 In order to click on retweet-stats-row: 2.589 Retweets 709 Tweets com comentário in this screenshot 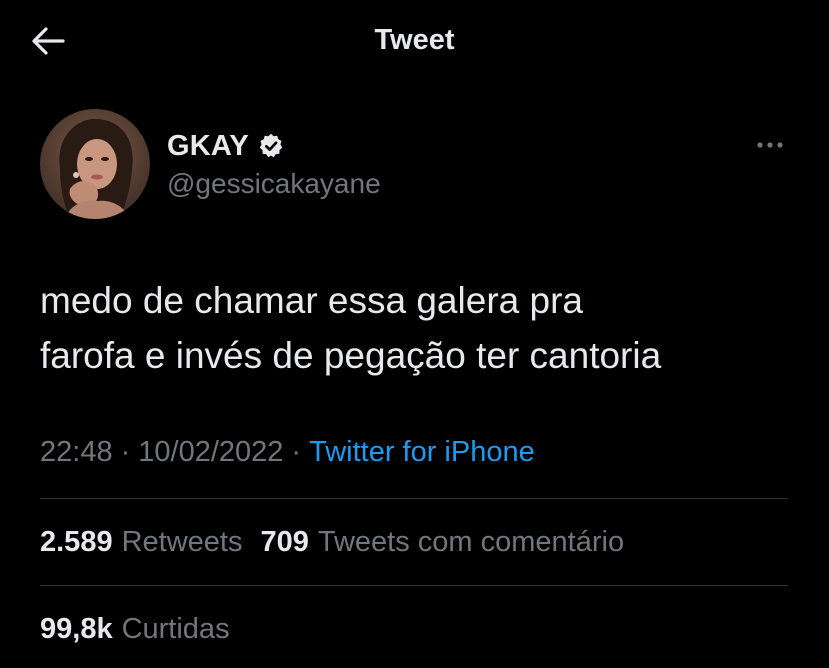, I will do `click(332, 542)`.